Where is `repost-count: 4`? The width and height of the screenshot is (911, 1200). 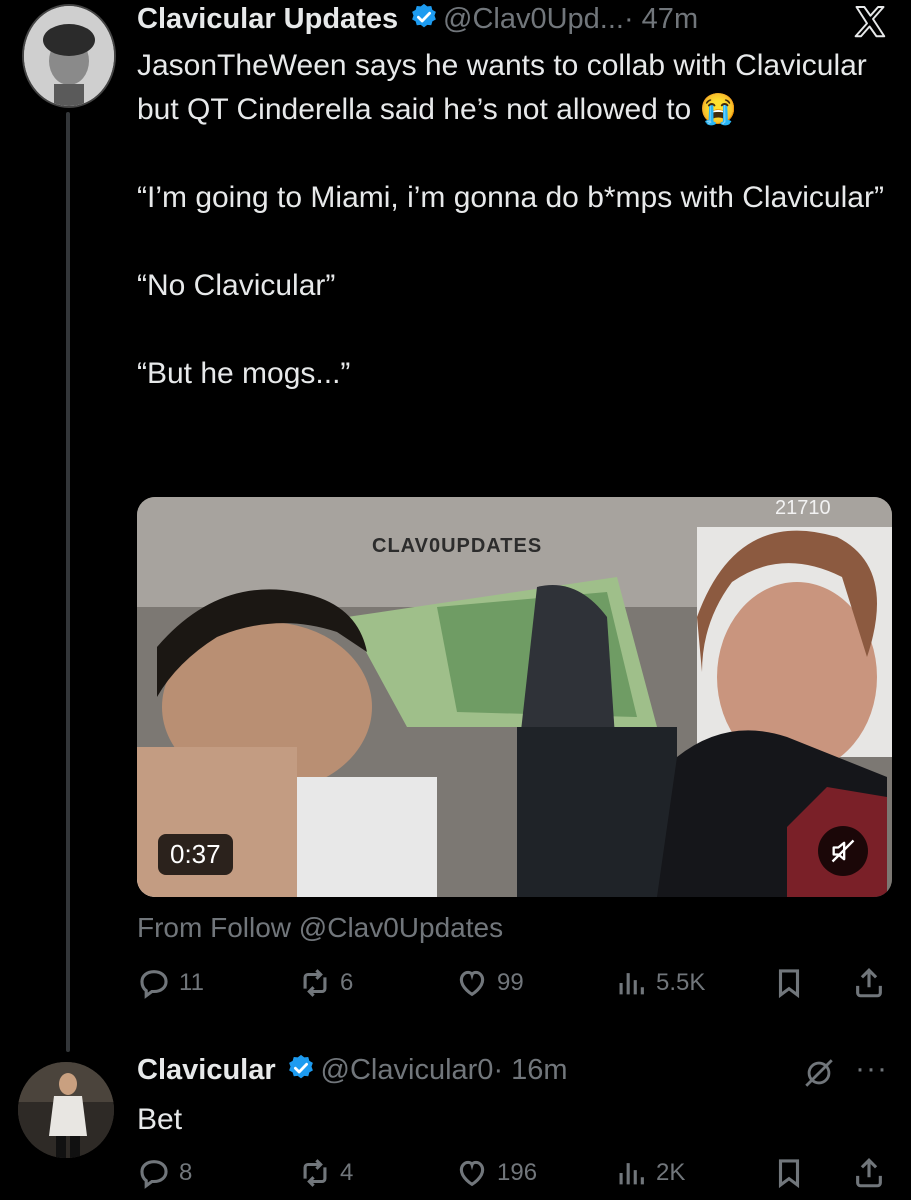
repost-count: 4 is located at coordinates (347, 1172).